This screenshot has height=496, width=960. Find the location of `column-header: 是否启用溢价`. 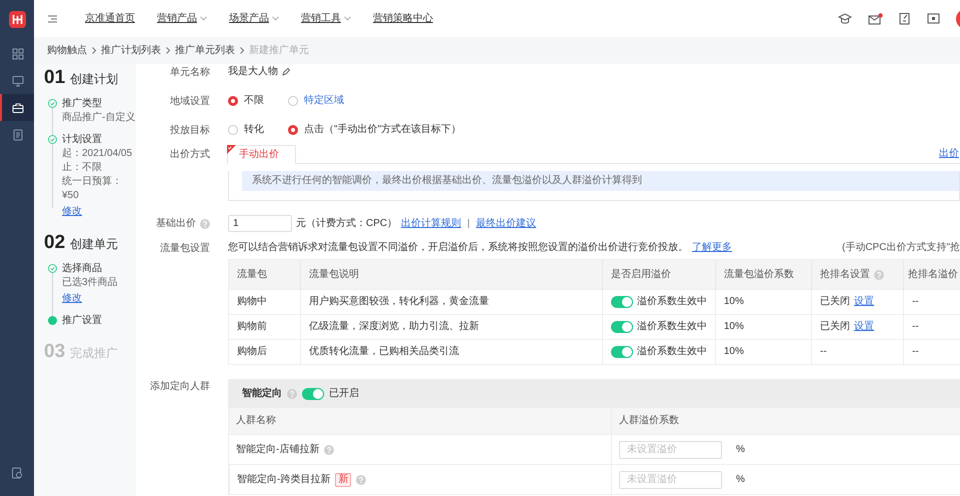

column-header: 是否启用溢价 is located at coordinates (659, 275).